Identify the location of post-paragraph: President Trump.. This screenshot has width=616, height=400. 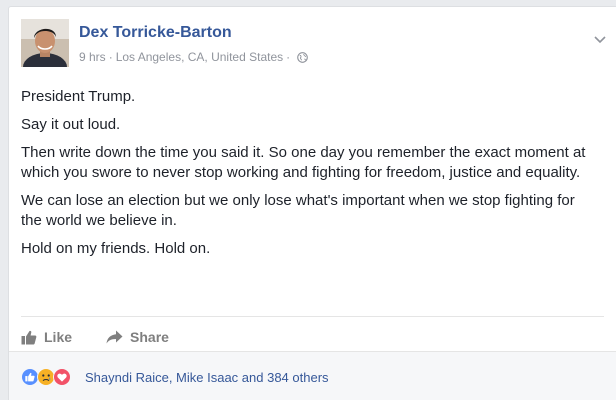
(78, 96).